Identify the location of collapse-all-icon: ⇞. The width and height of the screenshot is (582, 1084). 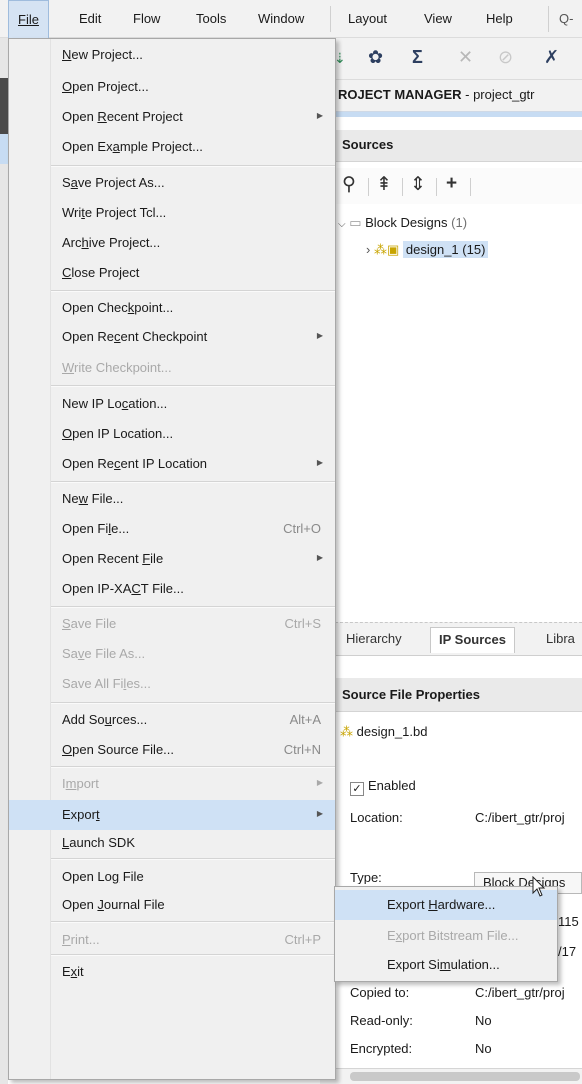
(384, 184).